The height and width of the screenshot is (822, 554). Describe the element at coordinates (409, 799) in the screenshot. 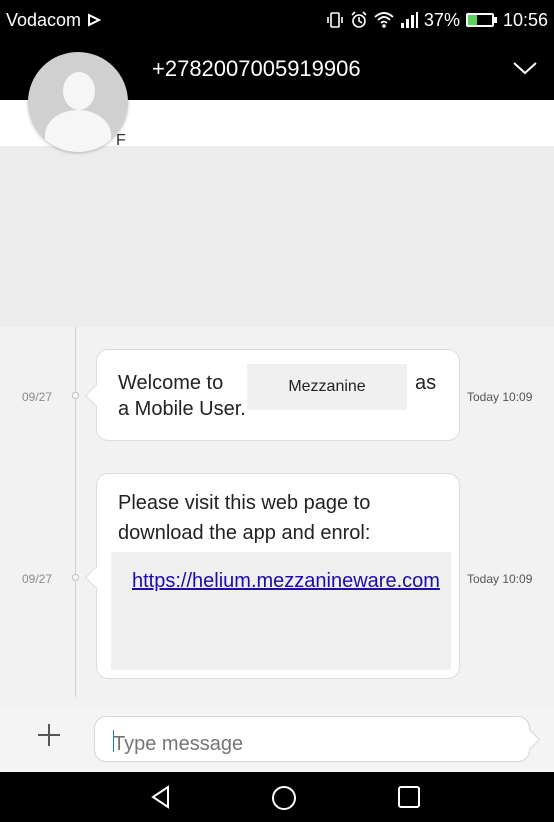

I see `recents-icon` at that location.